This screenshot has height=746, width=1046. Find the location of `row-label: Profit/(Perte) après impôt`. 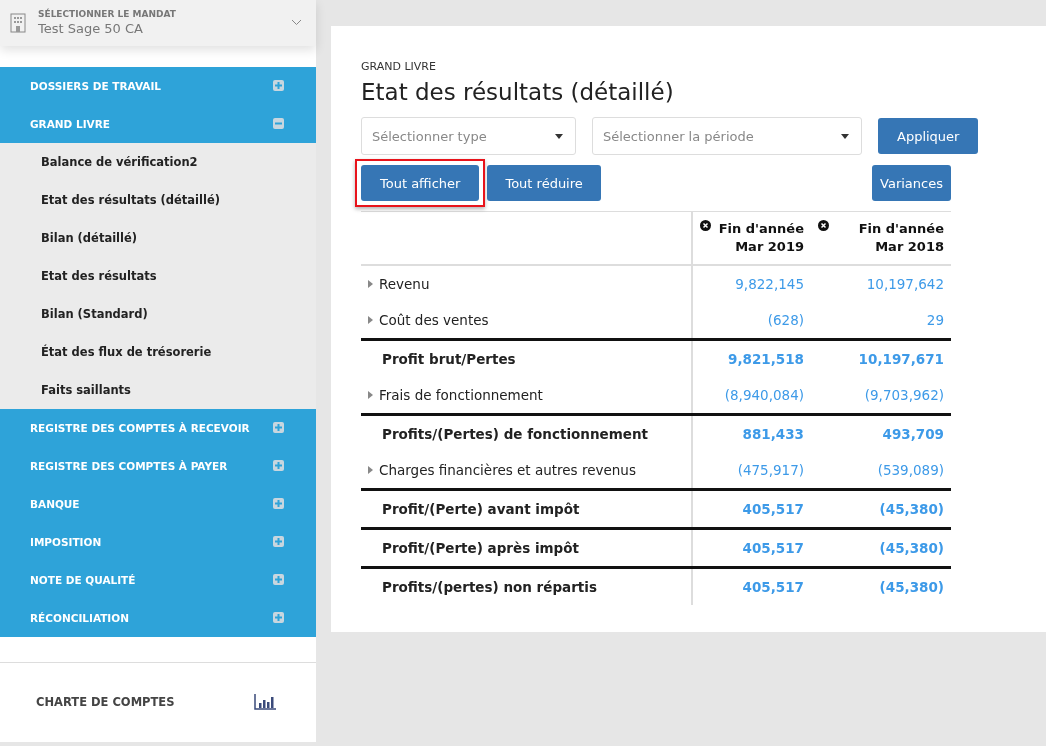

row-label: Profit/(Perte) après impôt is located at coordinates (480, 548).